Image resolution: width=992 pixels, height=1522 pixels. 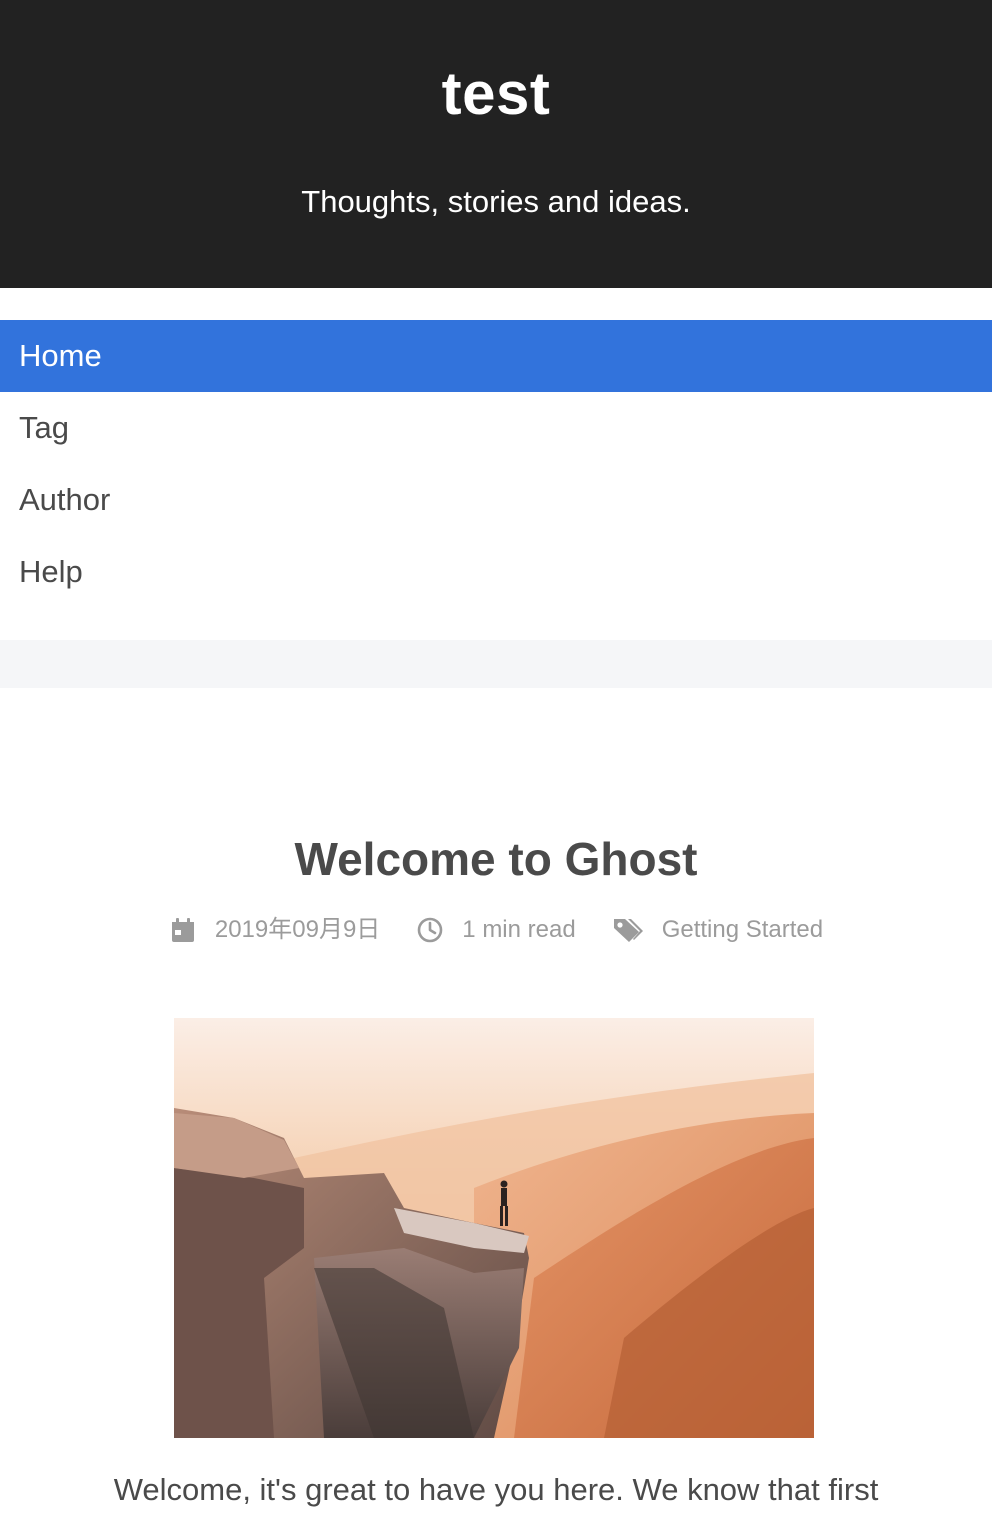 What do you see at coordinates (628, 930) in the screenshot?
I see `tags-icon` at bounding box center [628, 930].